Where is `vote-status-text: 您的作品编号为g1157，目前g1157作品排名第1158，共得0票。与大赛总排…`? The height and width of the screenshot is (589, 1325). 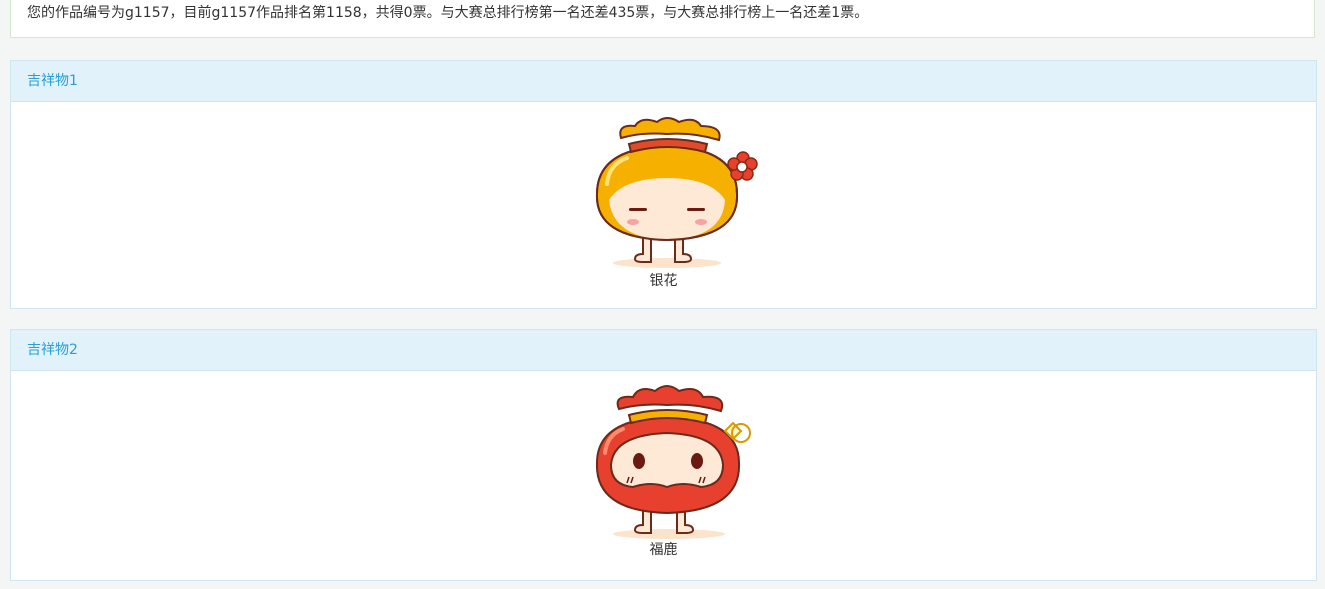
vote-status-text: 您的作品编号为g1157，目前g1157作品排名第1158，共得0票。与大赛总排… is located at coordinates (448, 13).